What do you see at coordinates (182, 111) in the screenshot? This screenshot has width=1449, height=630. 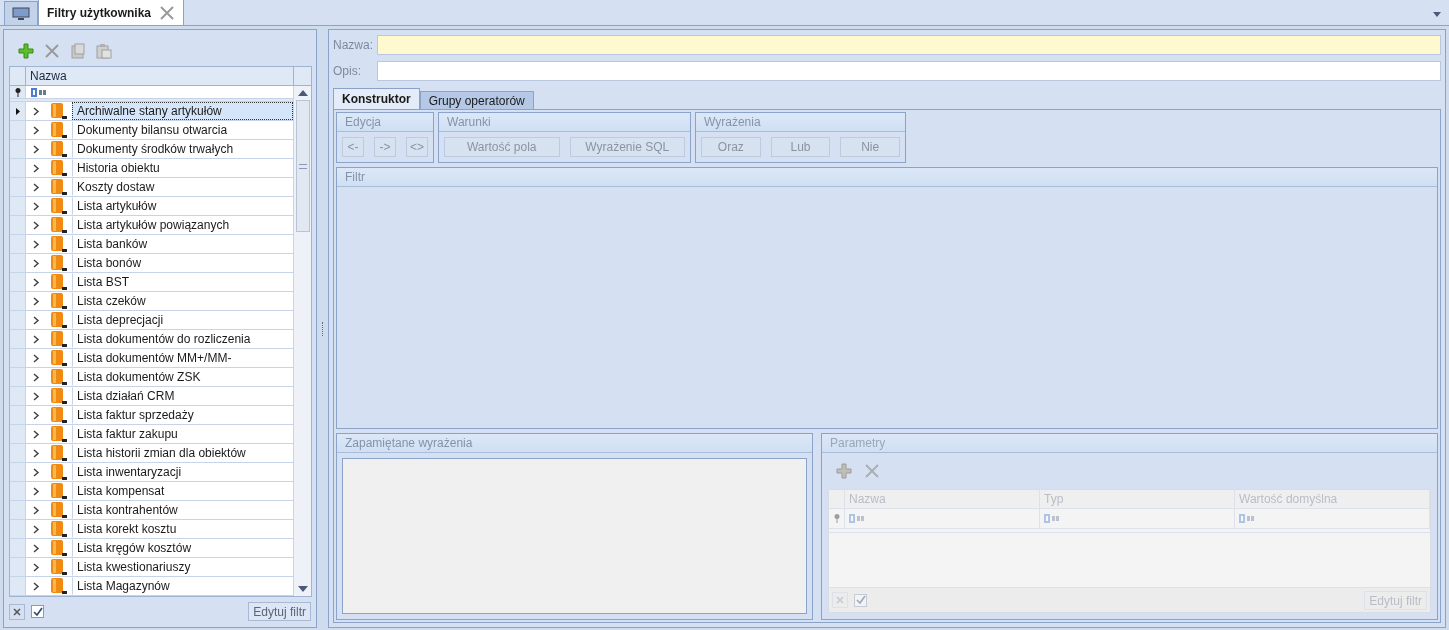 I see `tree-row-label: Archiwalne stany artykułów` at bounding box center [182, 111].